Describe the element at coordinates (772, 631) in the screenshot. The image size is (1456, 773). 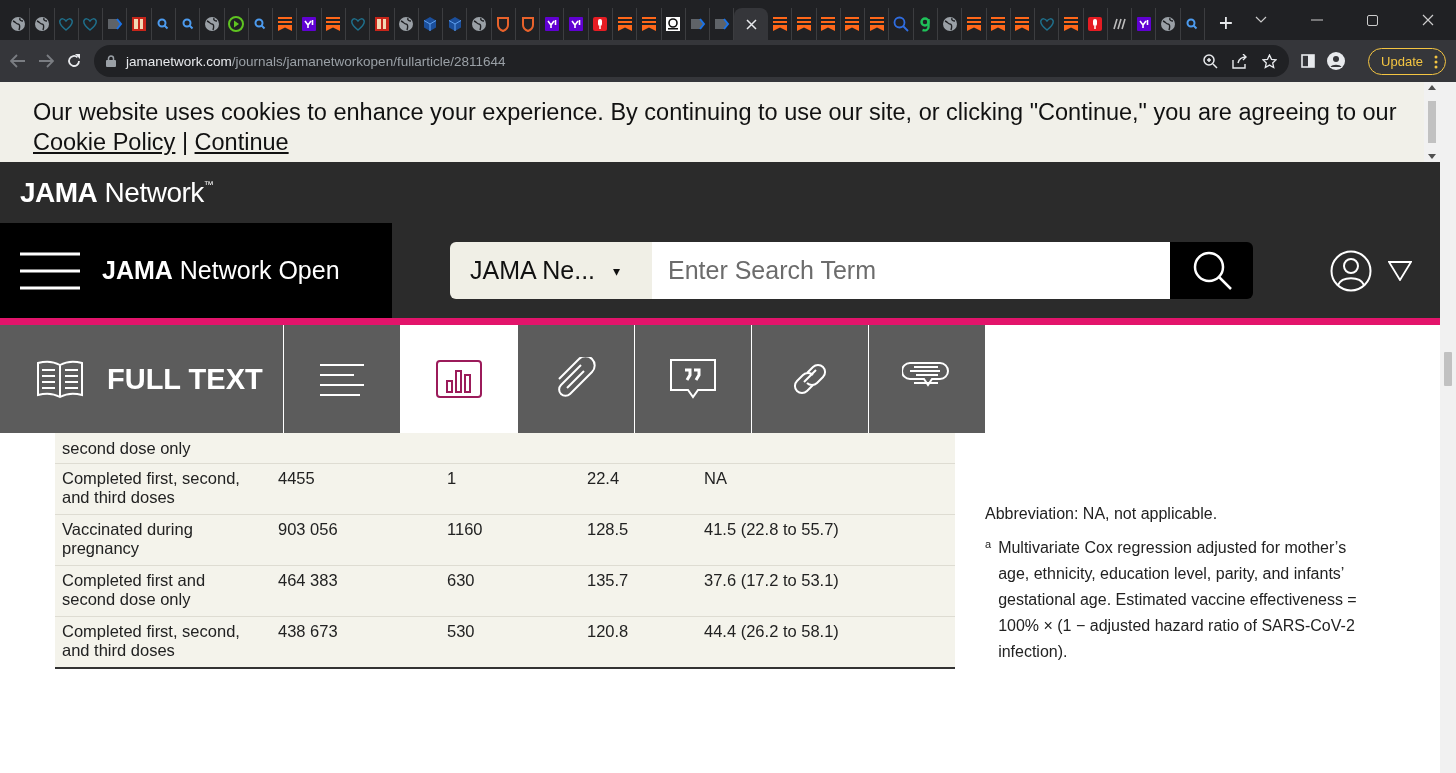
I see `table-cell-text: 44.4 (26.2 to 58.1)` at that location.